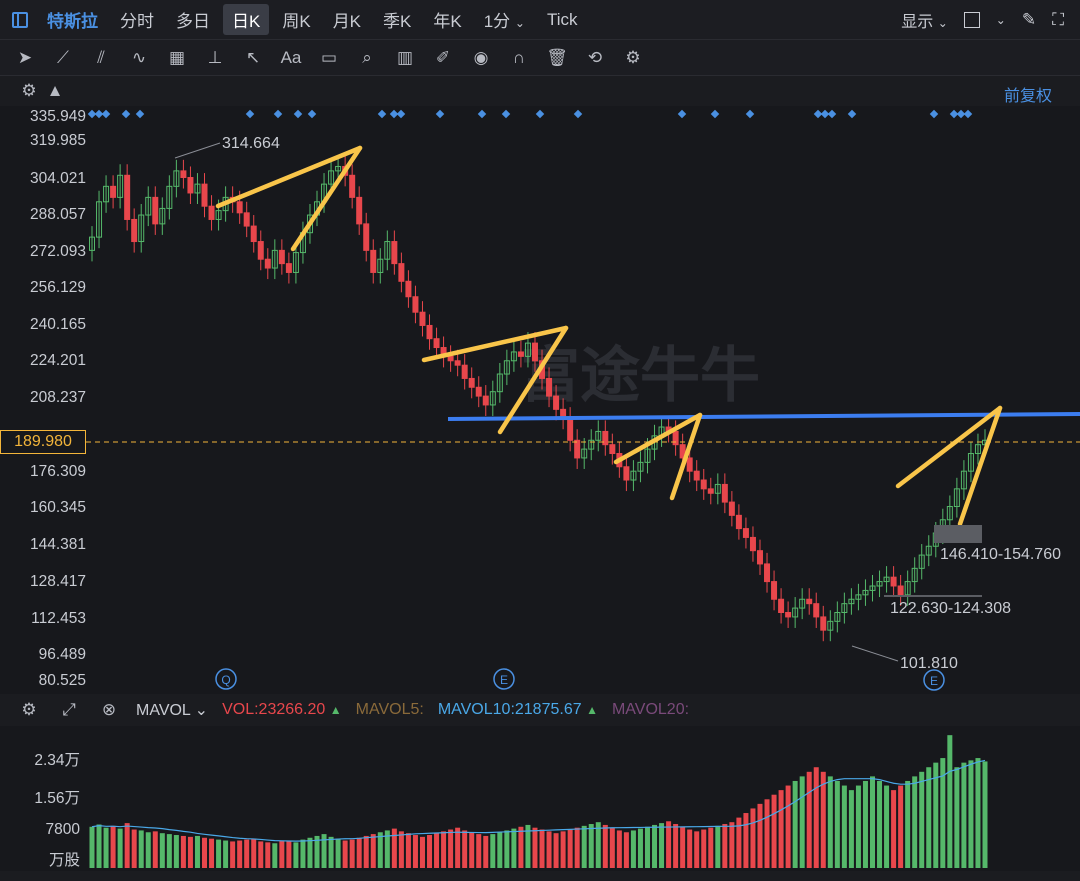  I want to click on eye-icon: ◉, so click(481, 58).